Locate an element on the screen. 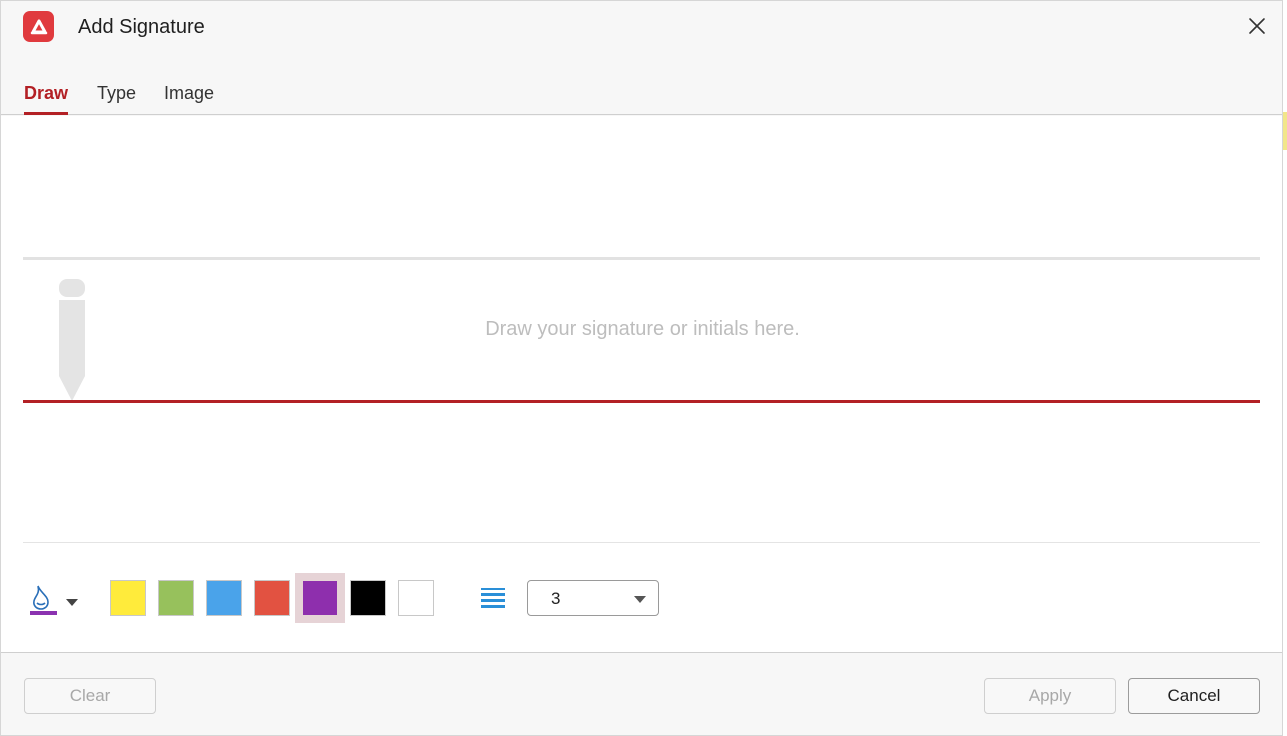 The height and width of the screenshot is (736, 1287). canvas-placeholder: Draw your signature or initials here. is located at coordinates (642, 329).